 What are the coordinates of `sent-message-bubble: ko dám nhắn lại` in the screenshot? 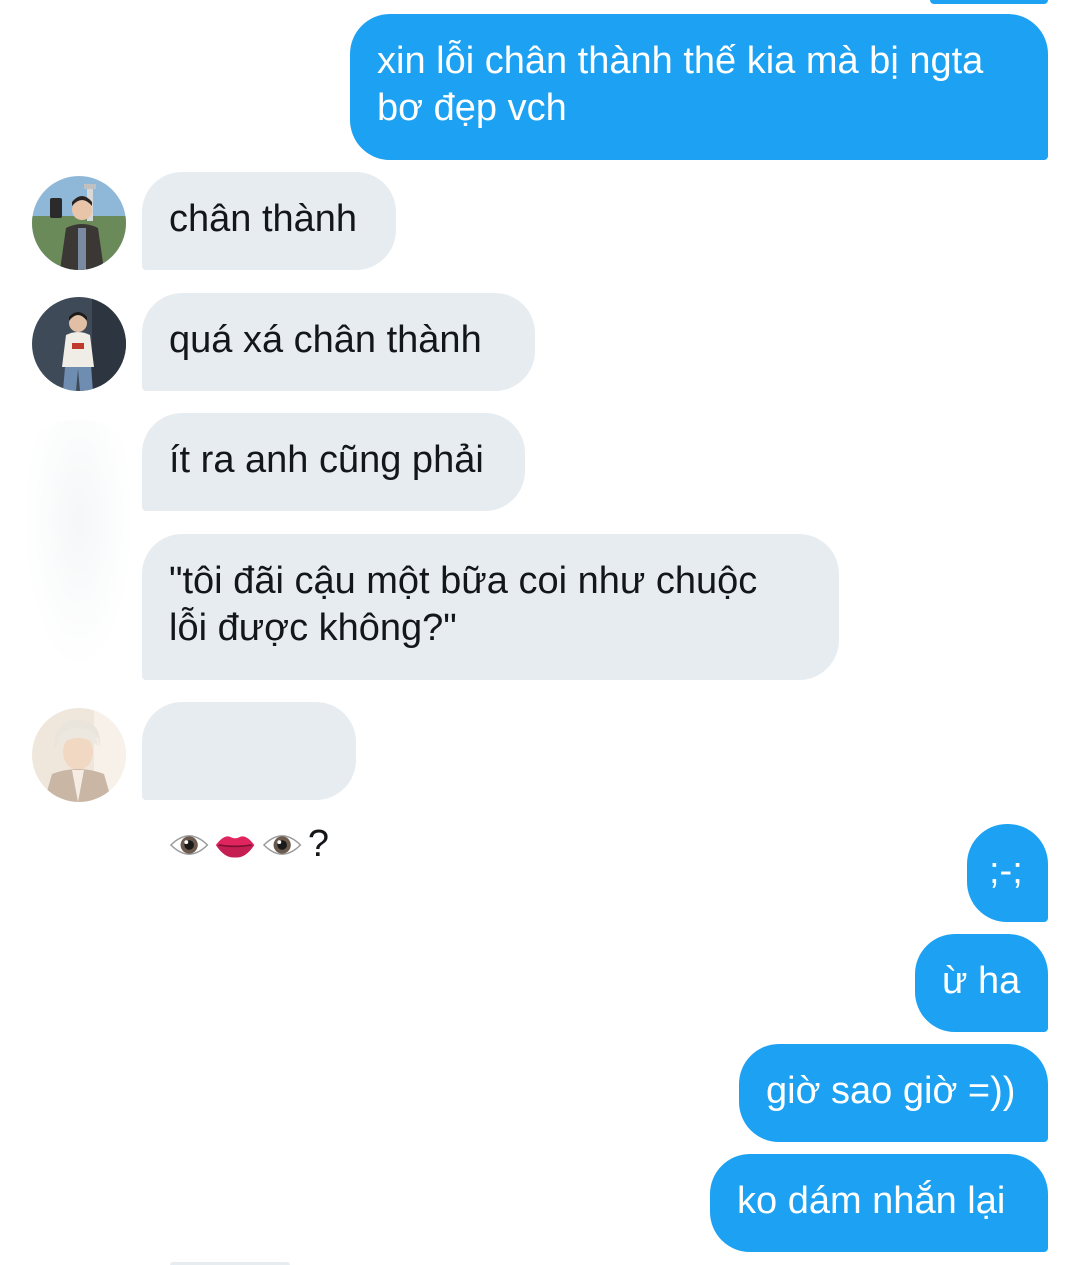 It's located at (879, 1203).